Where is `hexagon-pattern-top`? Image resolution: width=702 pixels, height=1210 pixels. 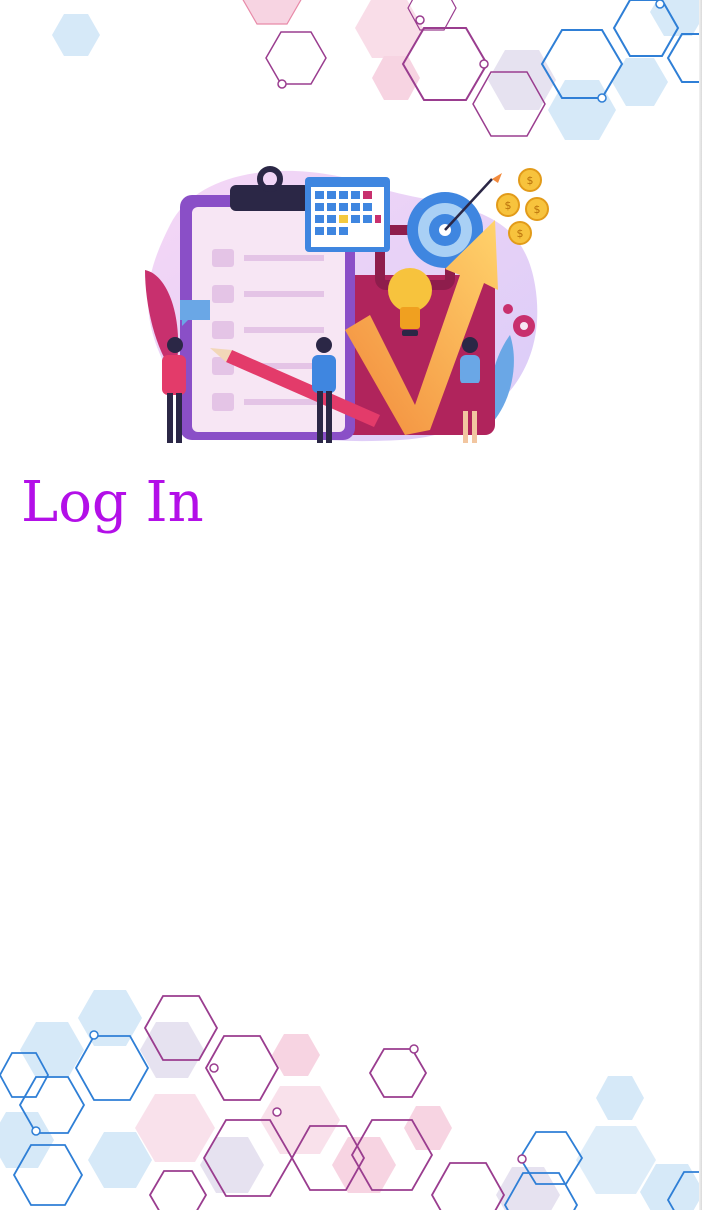
hexagon-pattern-top is located at coordinates (377, 70).